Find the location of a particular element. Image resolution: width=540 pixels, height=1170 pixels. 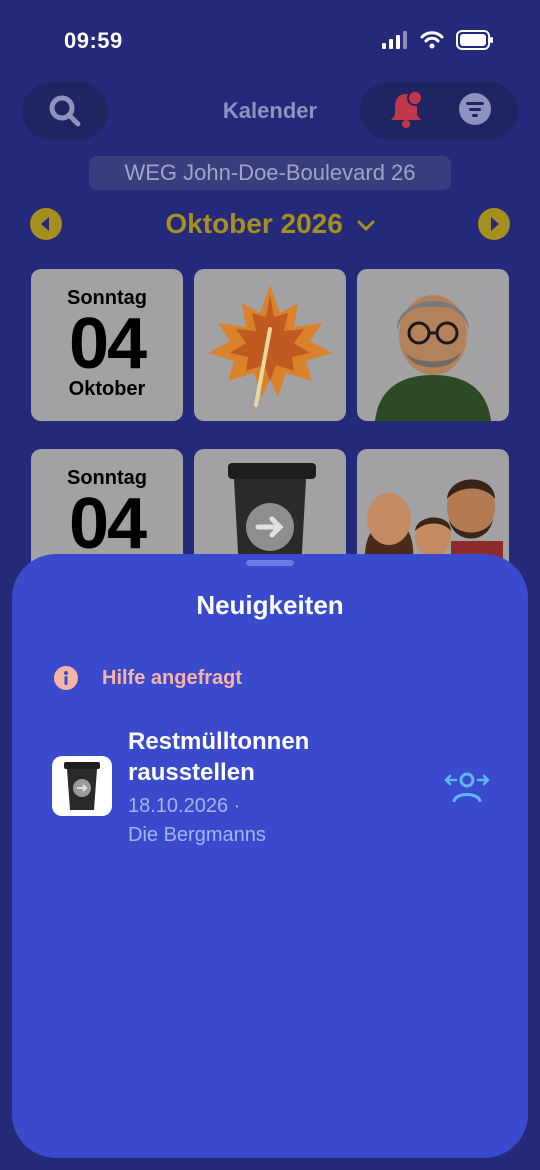

trash-bin-icon is located at coordinates (82, 786).